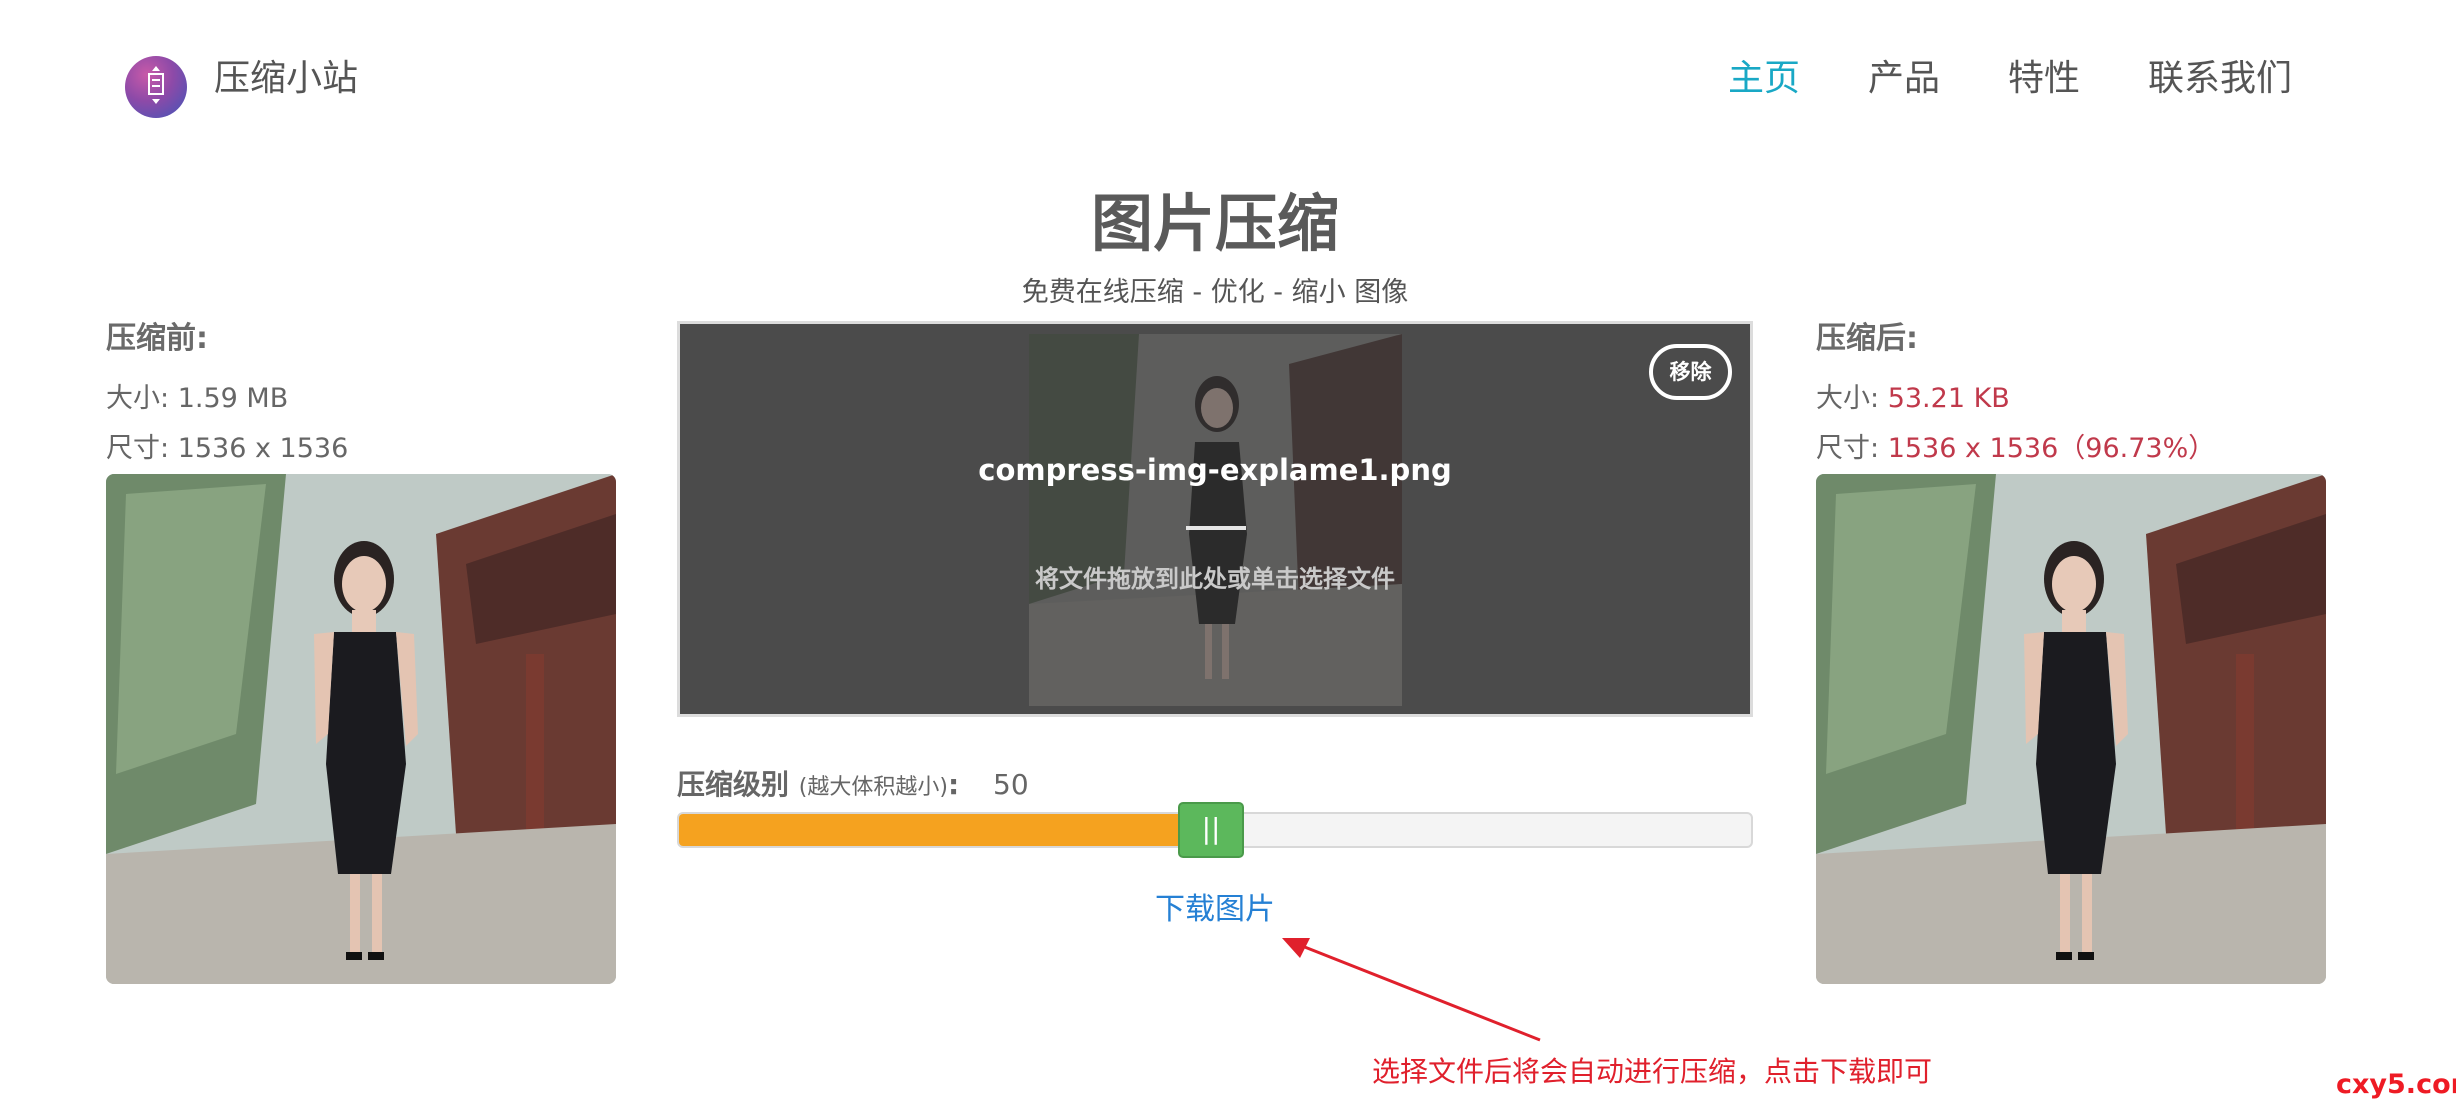 The height and width of the screenshot is (1106, 2456). What do you see at coordinates (953, 784) in the screenshot?
I see `compression-colon: :` at bounding box center [953, 784].